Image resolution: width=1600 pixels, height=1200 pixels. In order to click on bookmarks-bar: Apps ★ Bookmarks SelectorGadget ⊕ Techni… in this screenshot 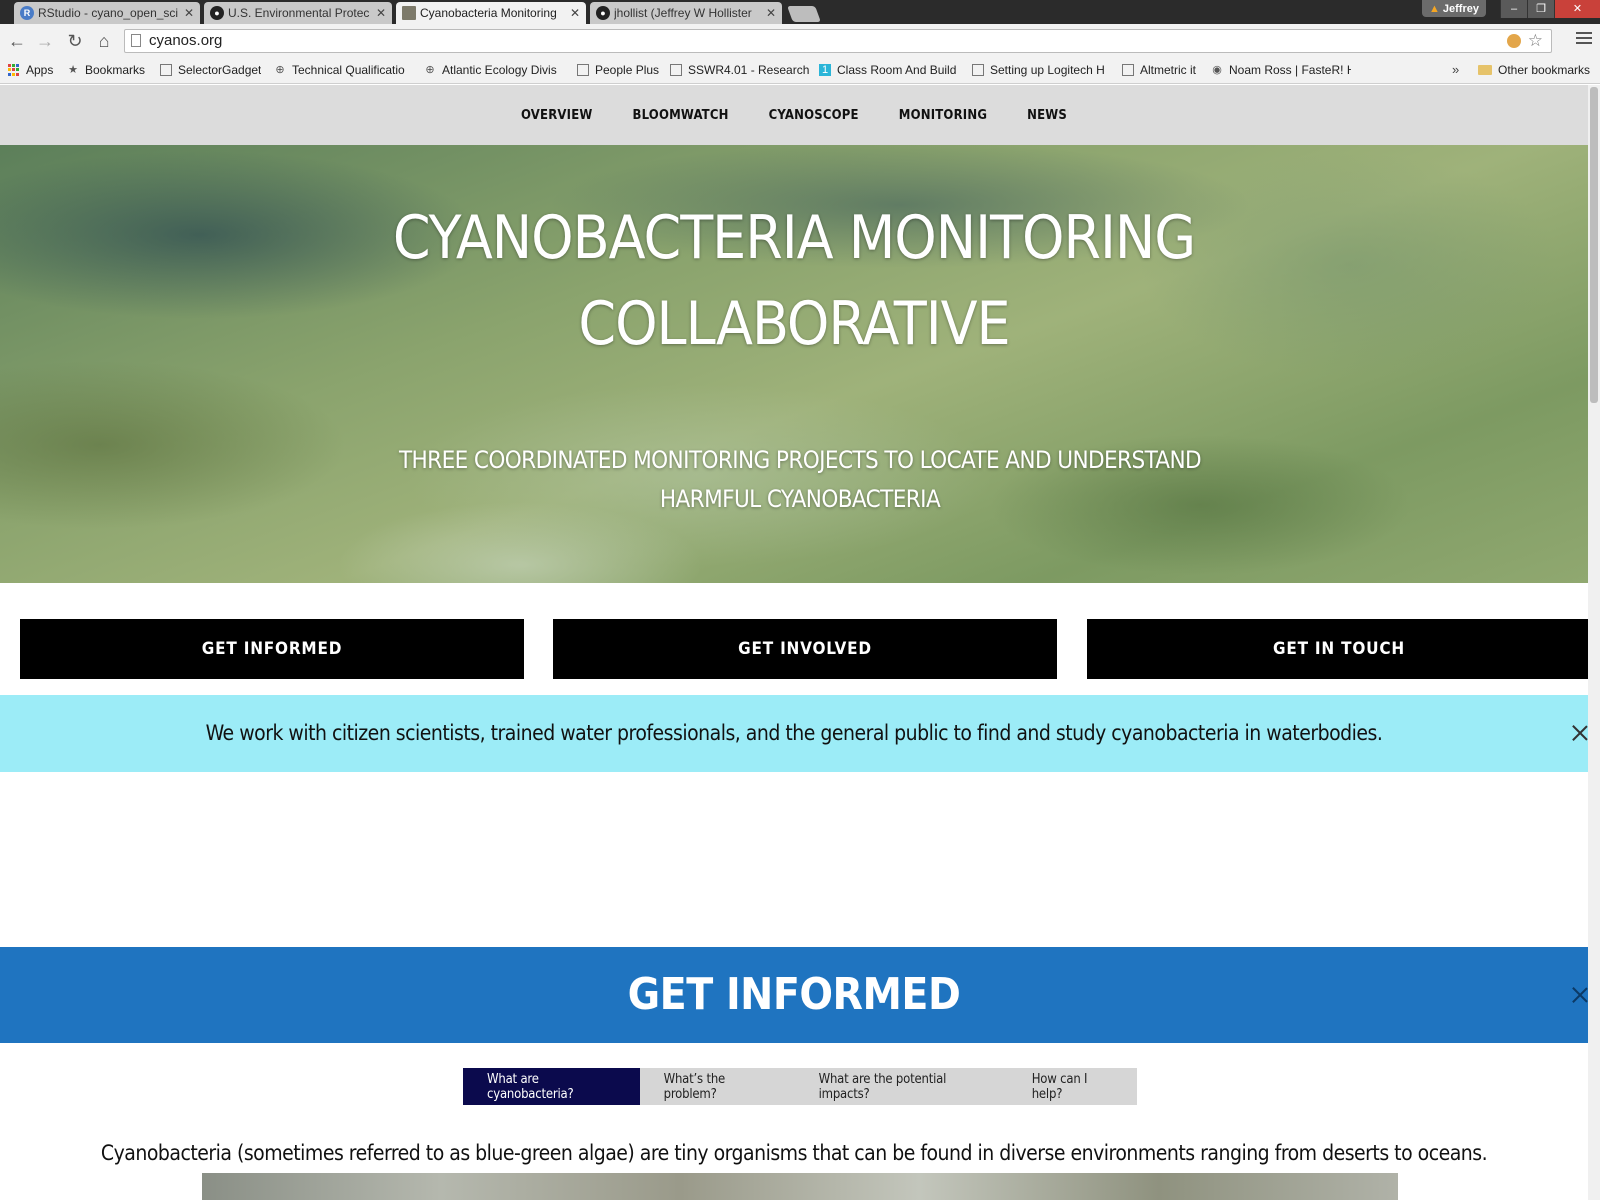, I will do `click(800, 71)`.